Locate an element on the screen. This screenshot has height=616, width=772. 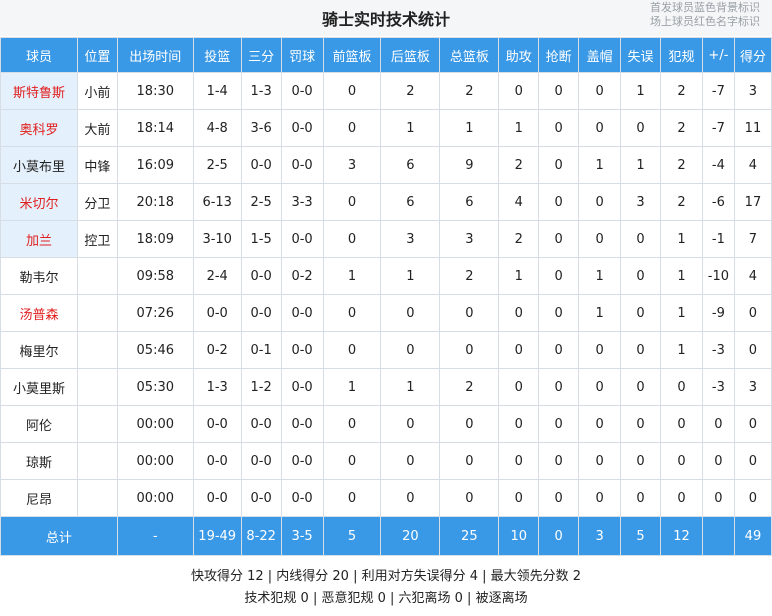
player-name: 小莫里斯 is located at coordinates (39, 387).